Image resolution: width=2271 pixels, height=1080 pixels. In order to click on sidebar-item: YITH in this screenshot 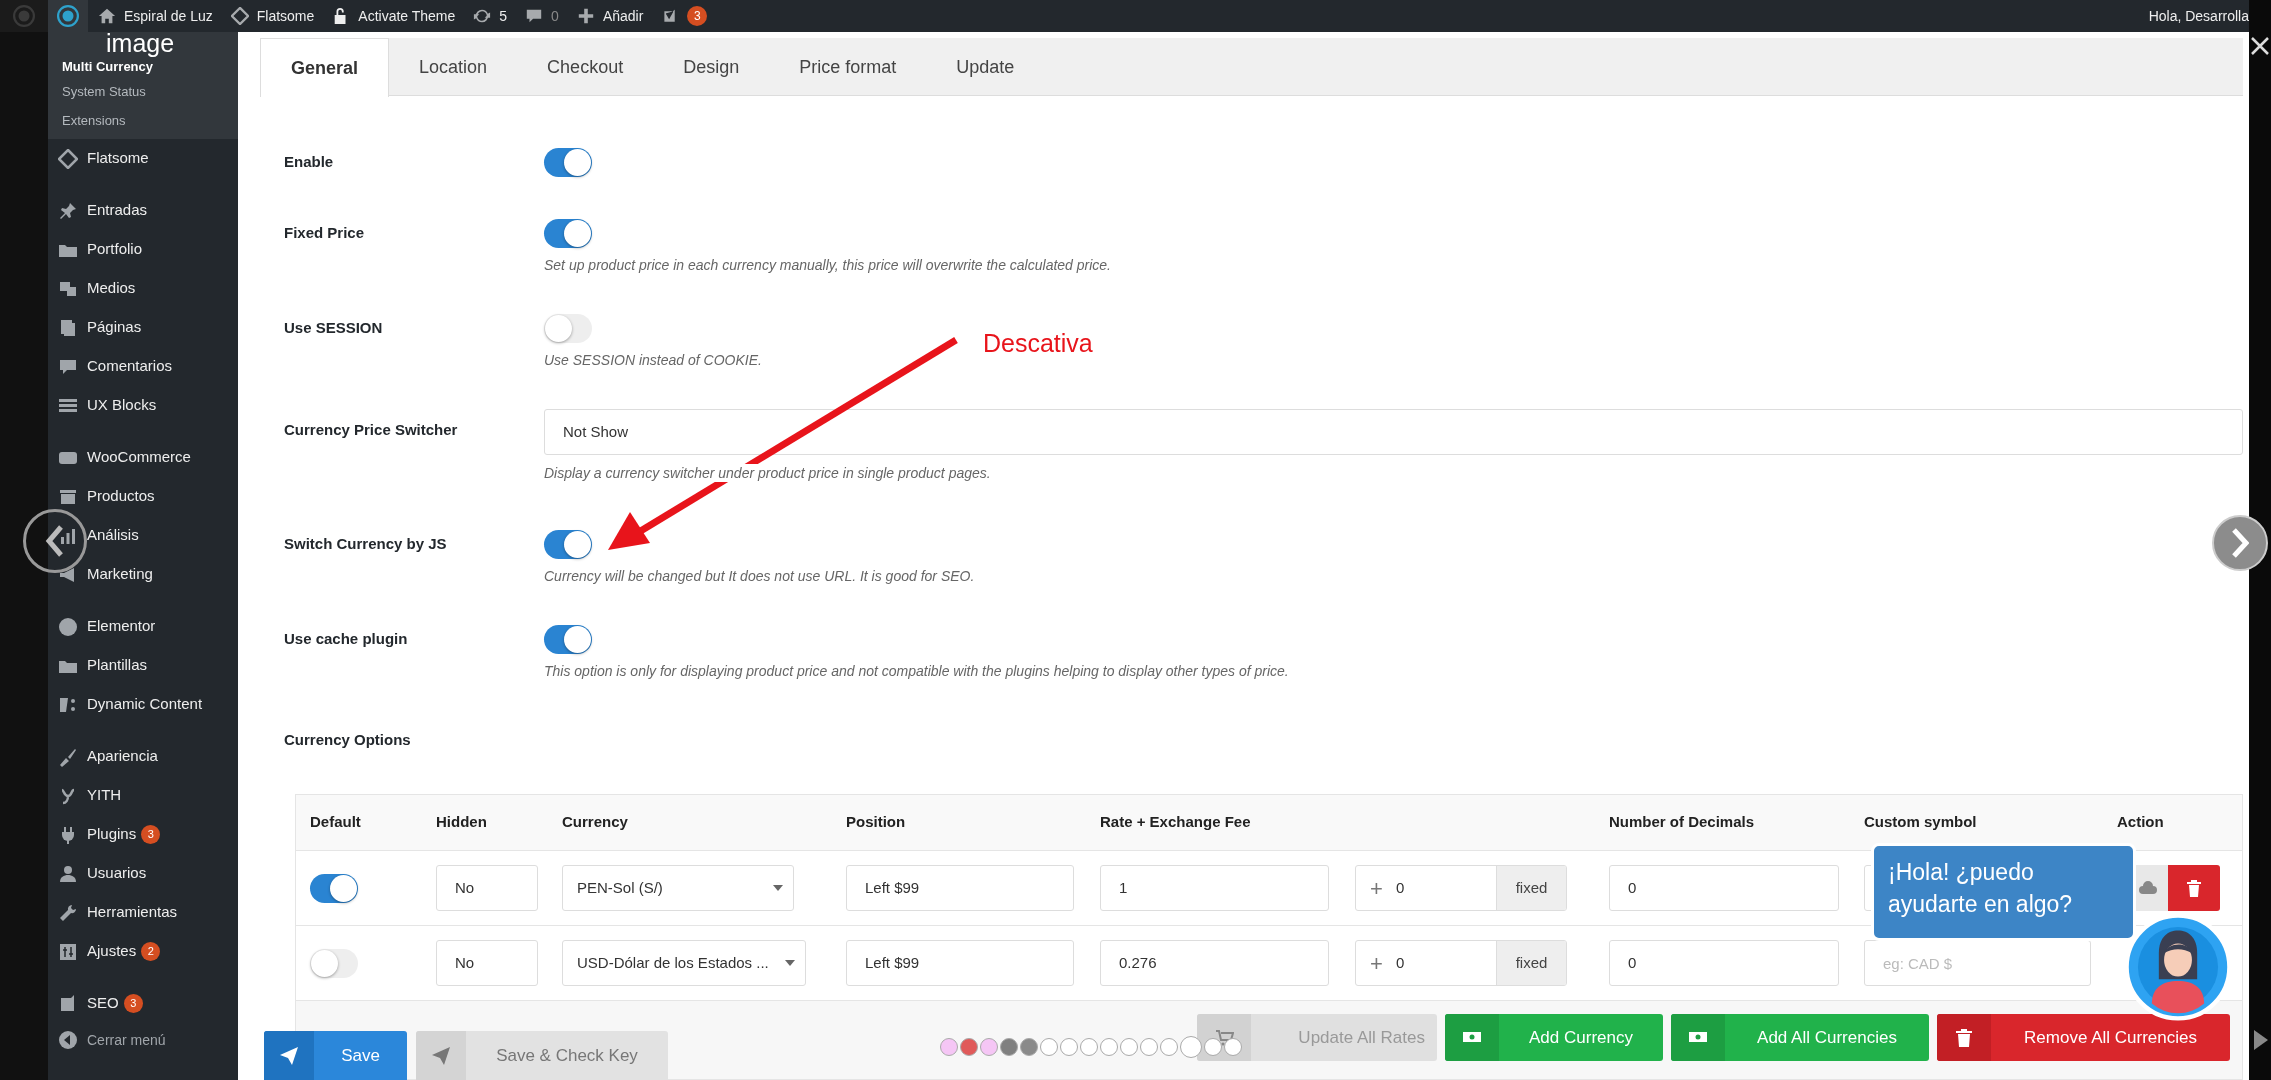, I will do `click(104, 795)`.